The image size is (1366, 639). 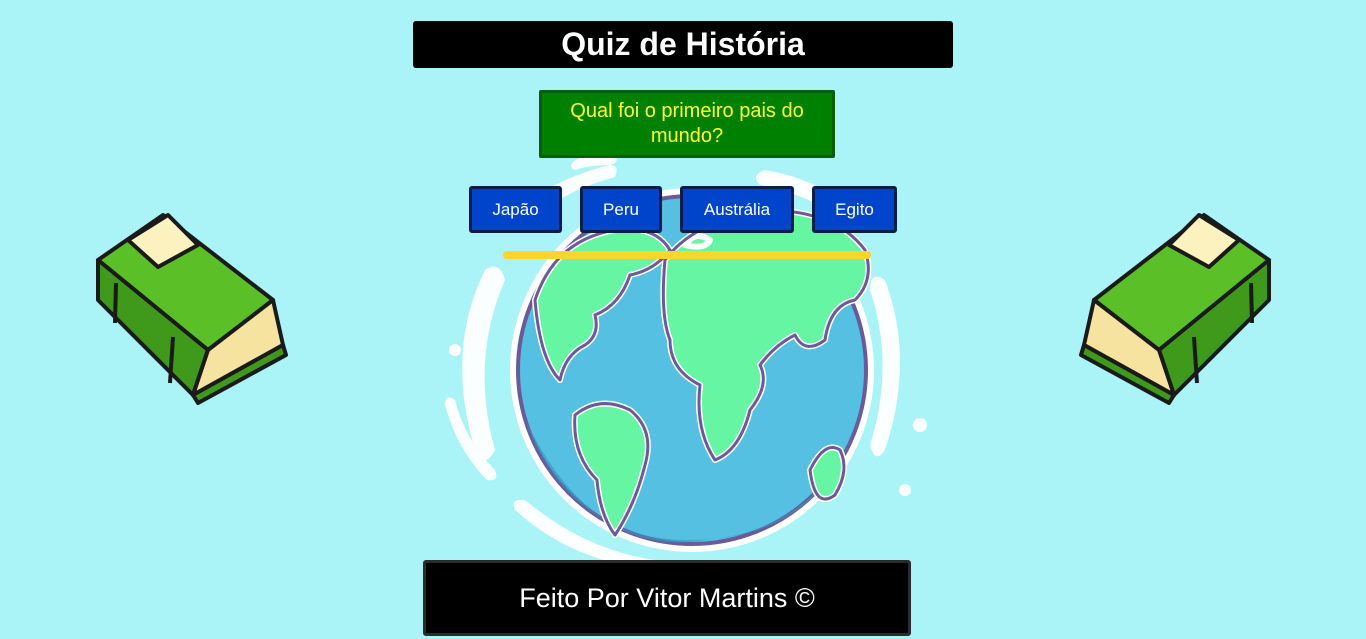 What do you see at coordinates (854, 209) in the screenshot?
I see `answer-button-egito: Egito` at bounding box center [854, 209].